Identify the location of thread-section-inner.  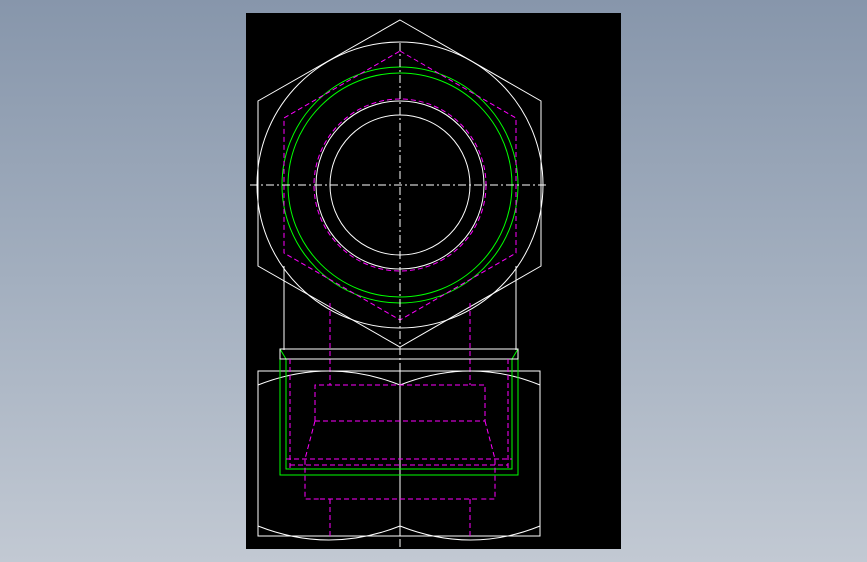
(399, 414).